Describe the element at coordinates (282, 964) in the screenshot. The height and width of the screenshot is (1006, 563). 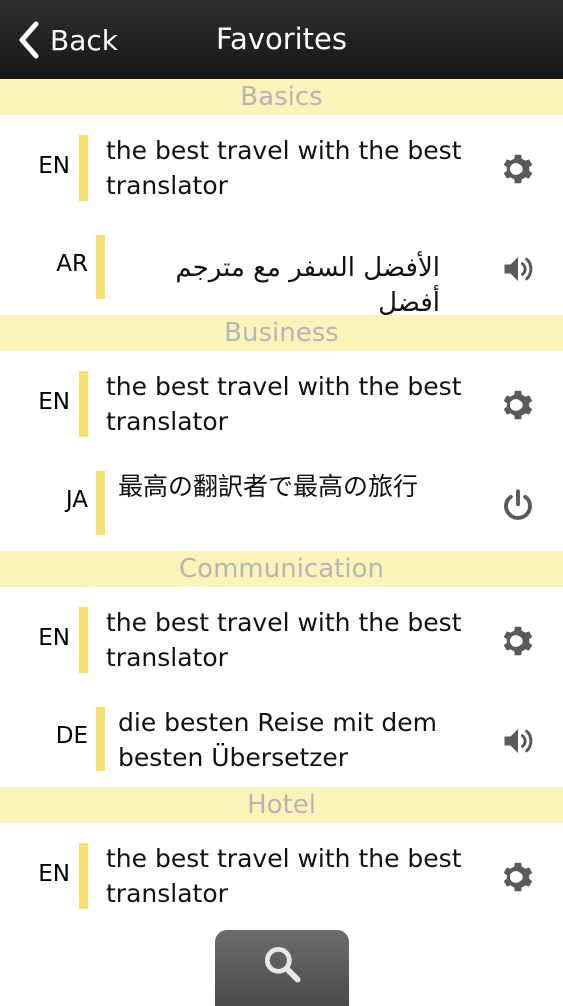
I see `search-icon` at that location.